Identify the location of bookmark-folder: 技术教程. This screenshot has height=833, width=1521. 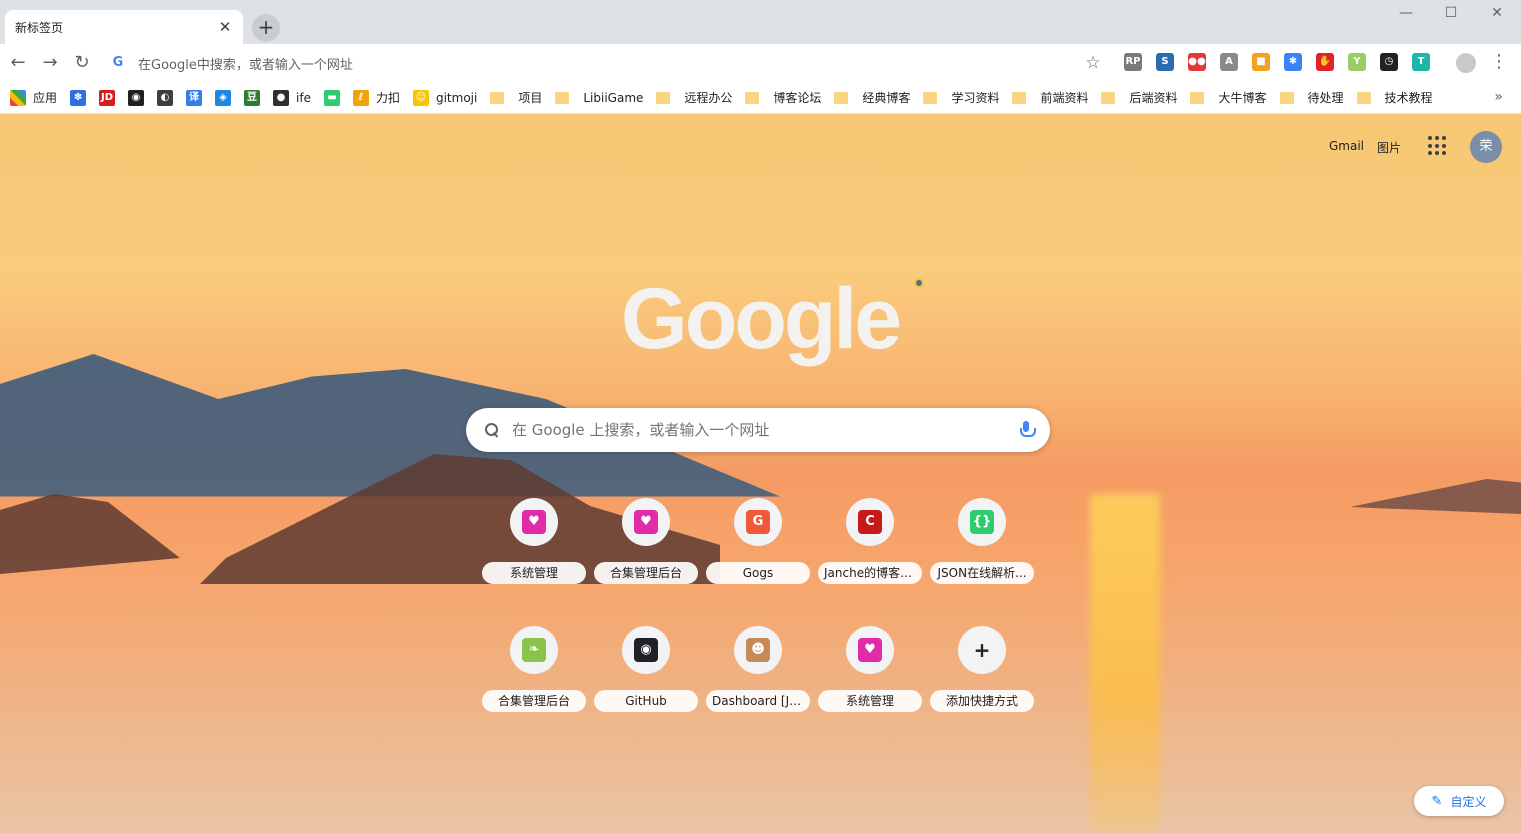
(1394, 97).